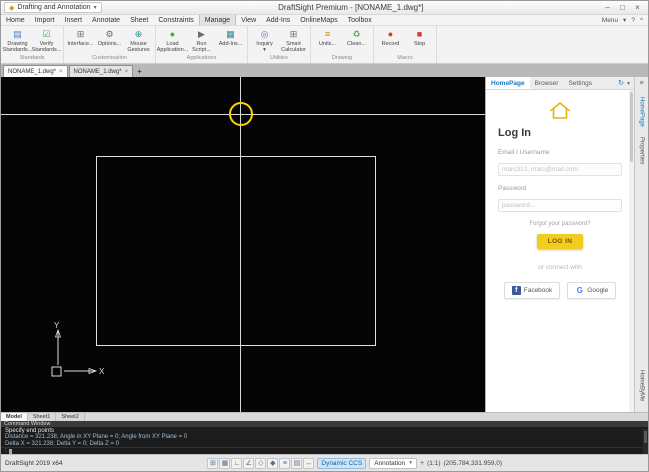  I want to click on palette-tab-homepage: HomePage, so click(642, 112).